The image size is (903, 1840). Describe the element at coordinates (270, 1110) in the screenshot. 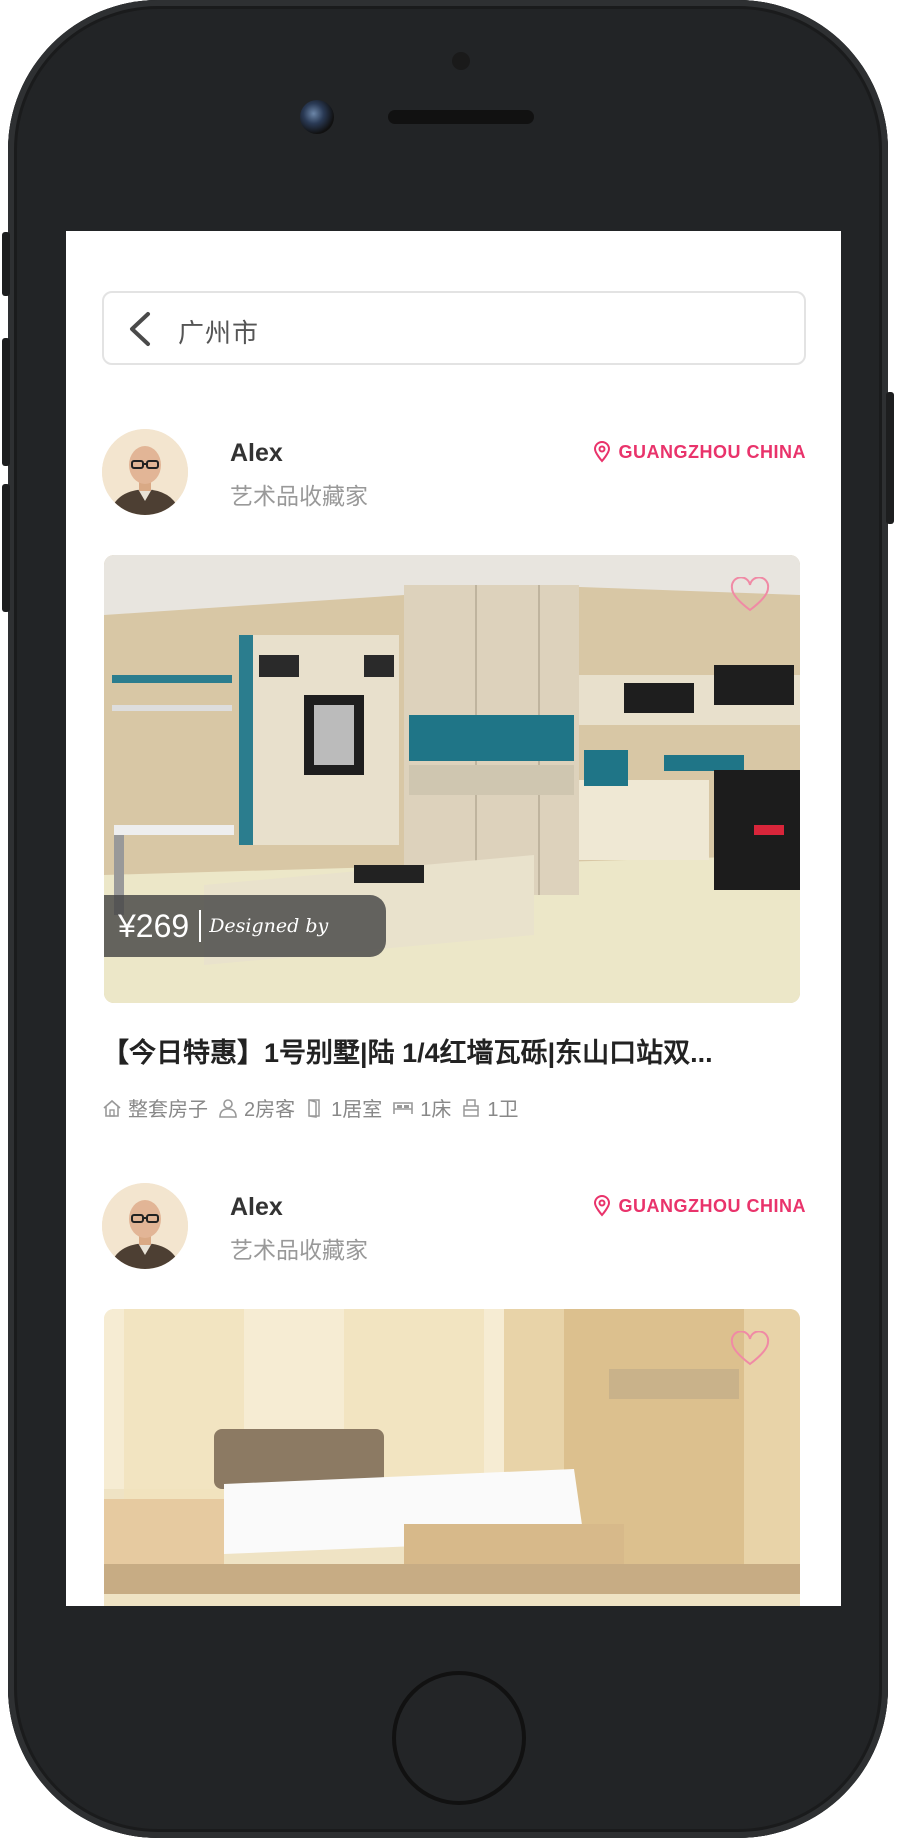

I see `attr-guests-label: 2房客` at that location.